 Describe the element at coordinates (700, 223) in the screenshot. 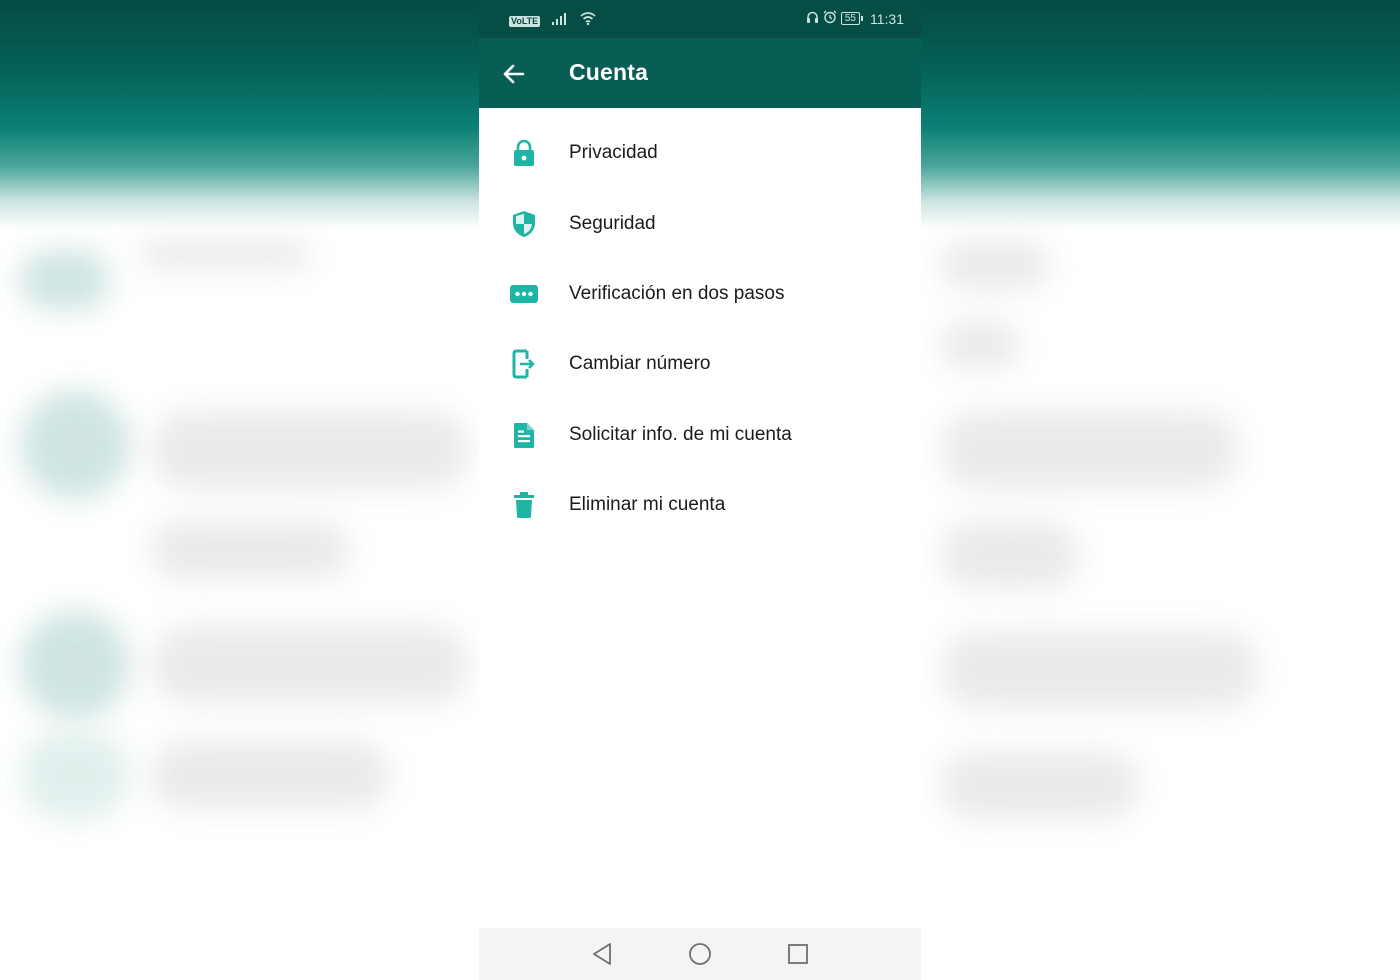

I see `menu-item-security: Seguridad` at that location.